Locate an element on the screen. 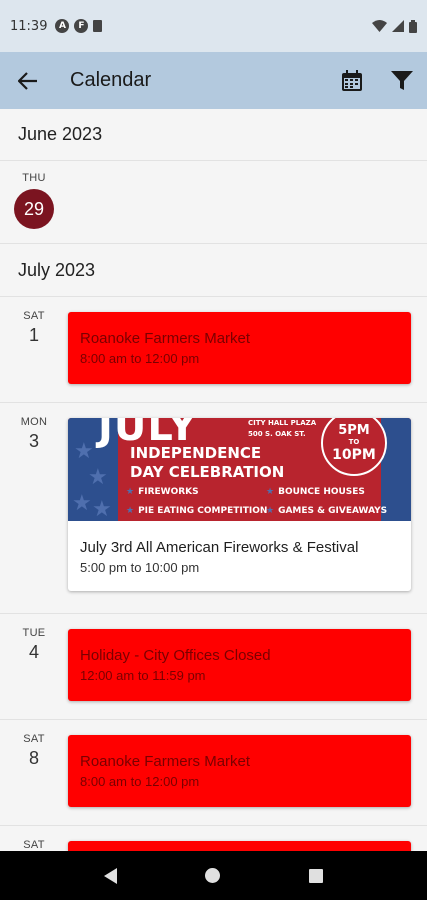  banner-item-label: BOUNCE HOUSES is located at coordinates (321, 492).